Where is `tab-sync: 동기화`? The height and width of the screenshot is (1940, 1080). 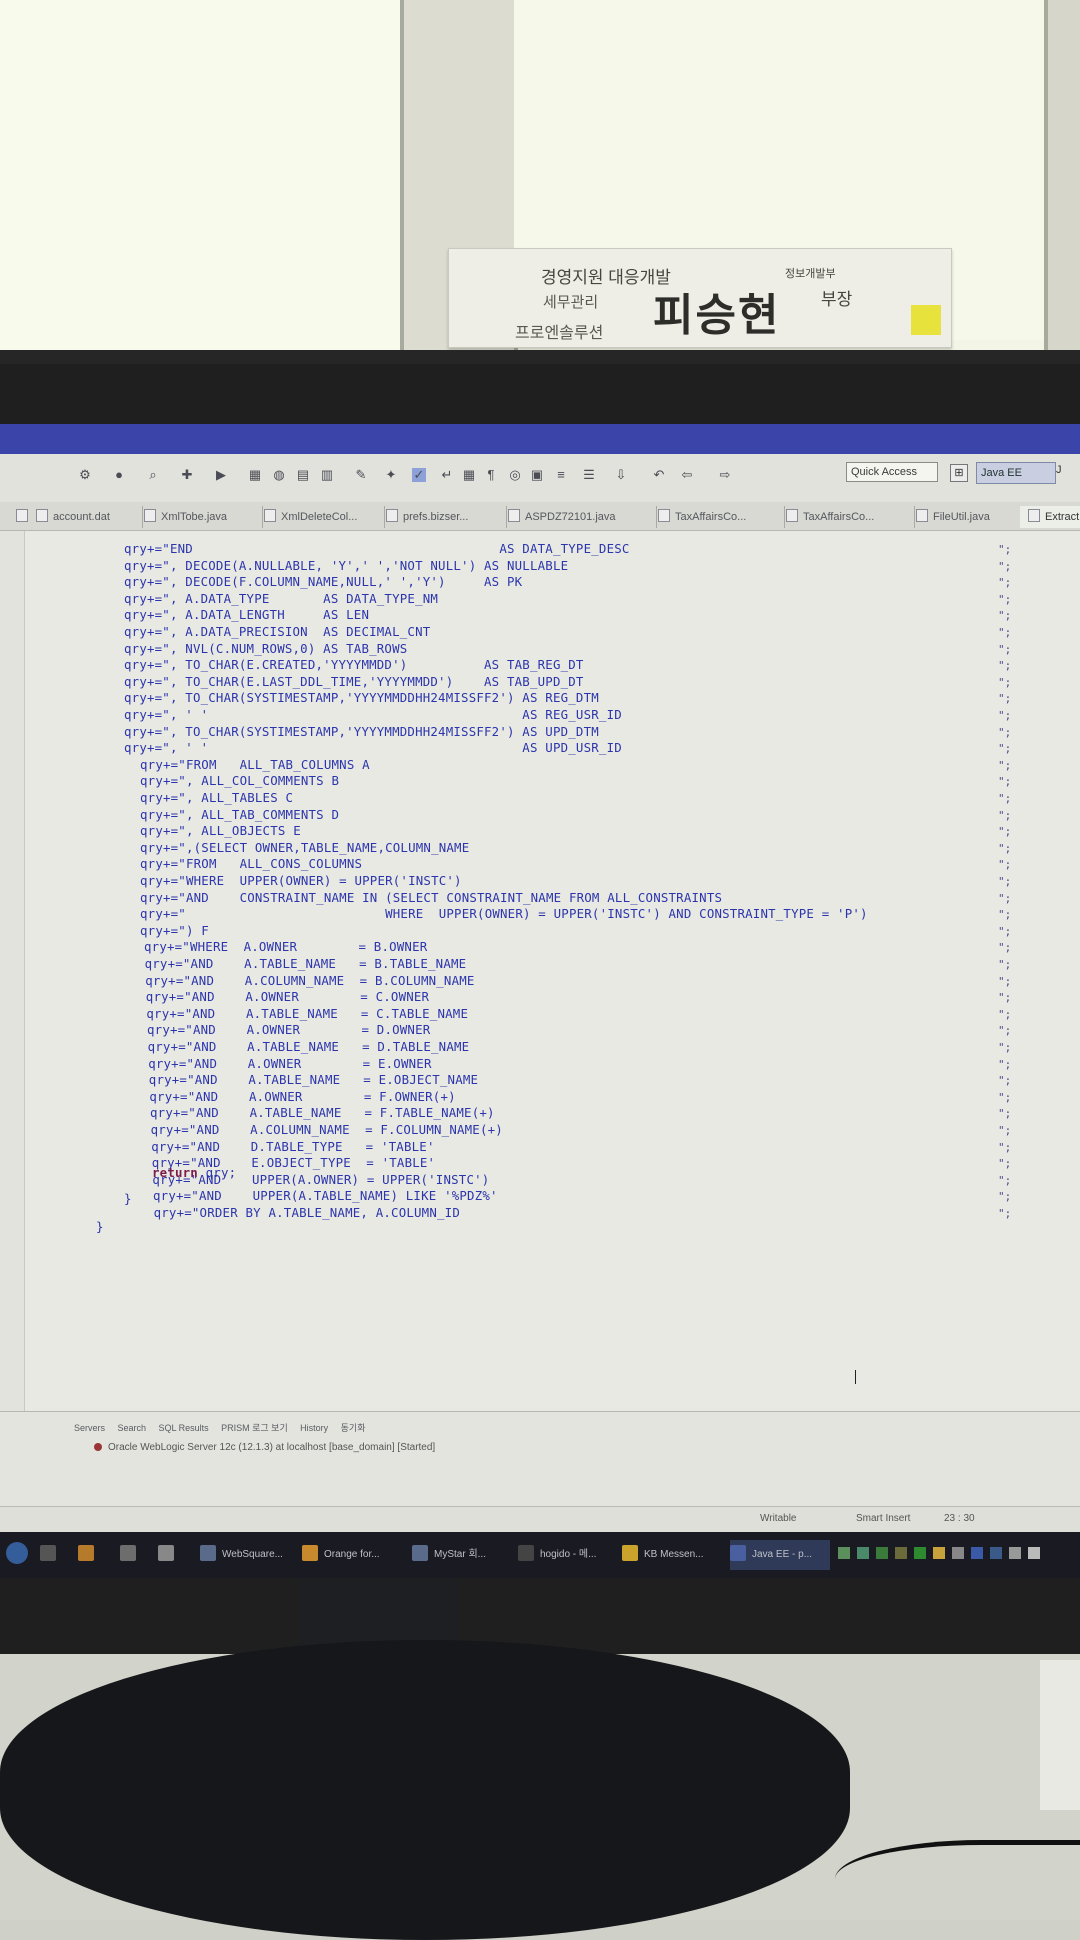 tab-sync: 동기화 is located at coordinates (353, 1427).